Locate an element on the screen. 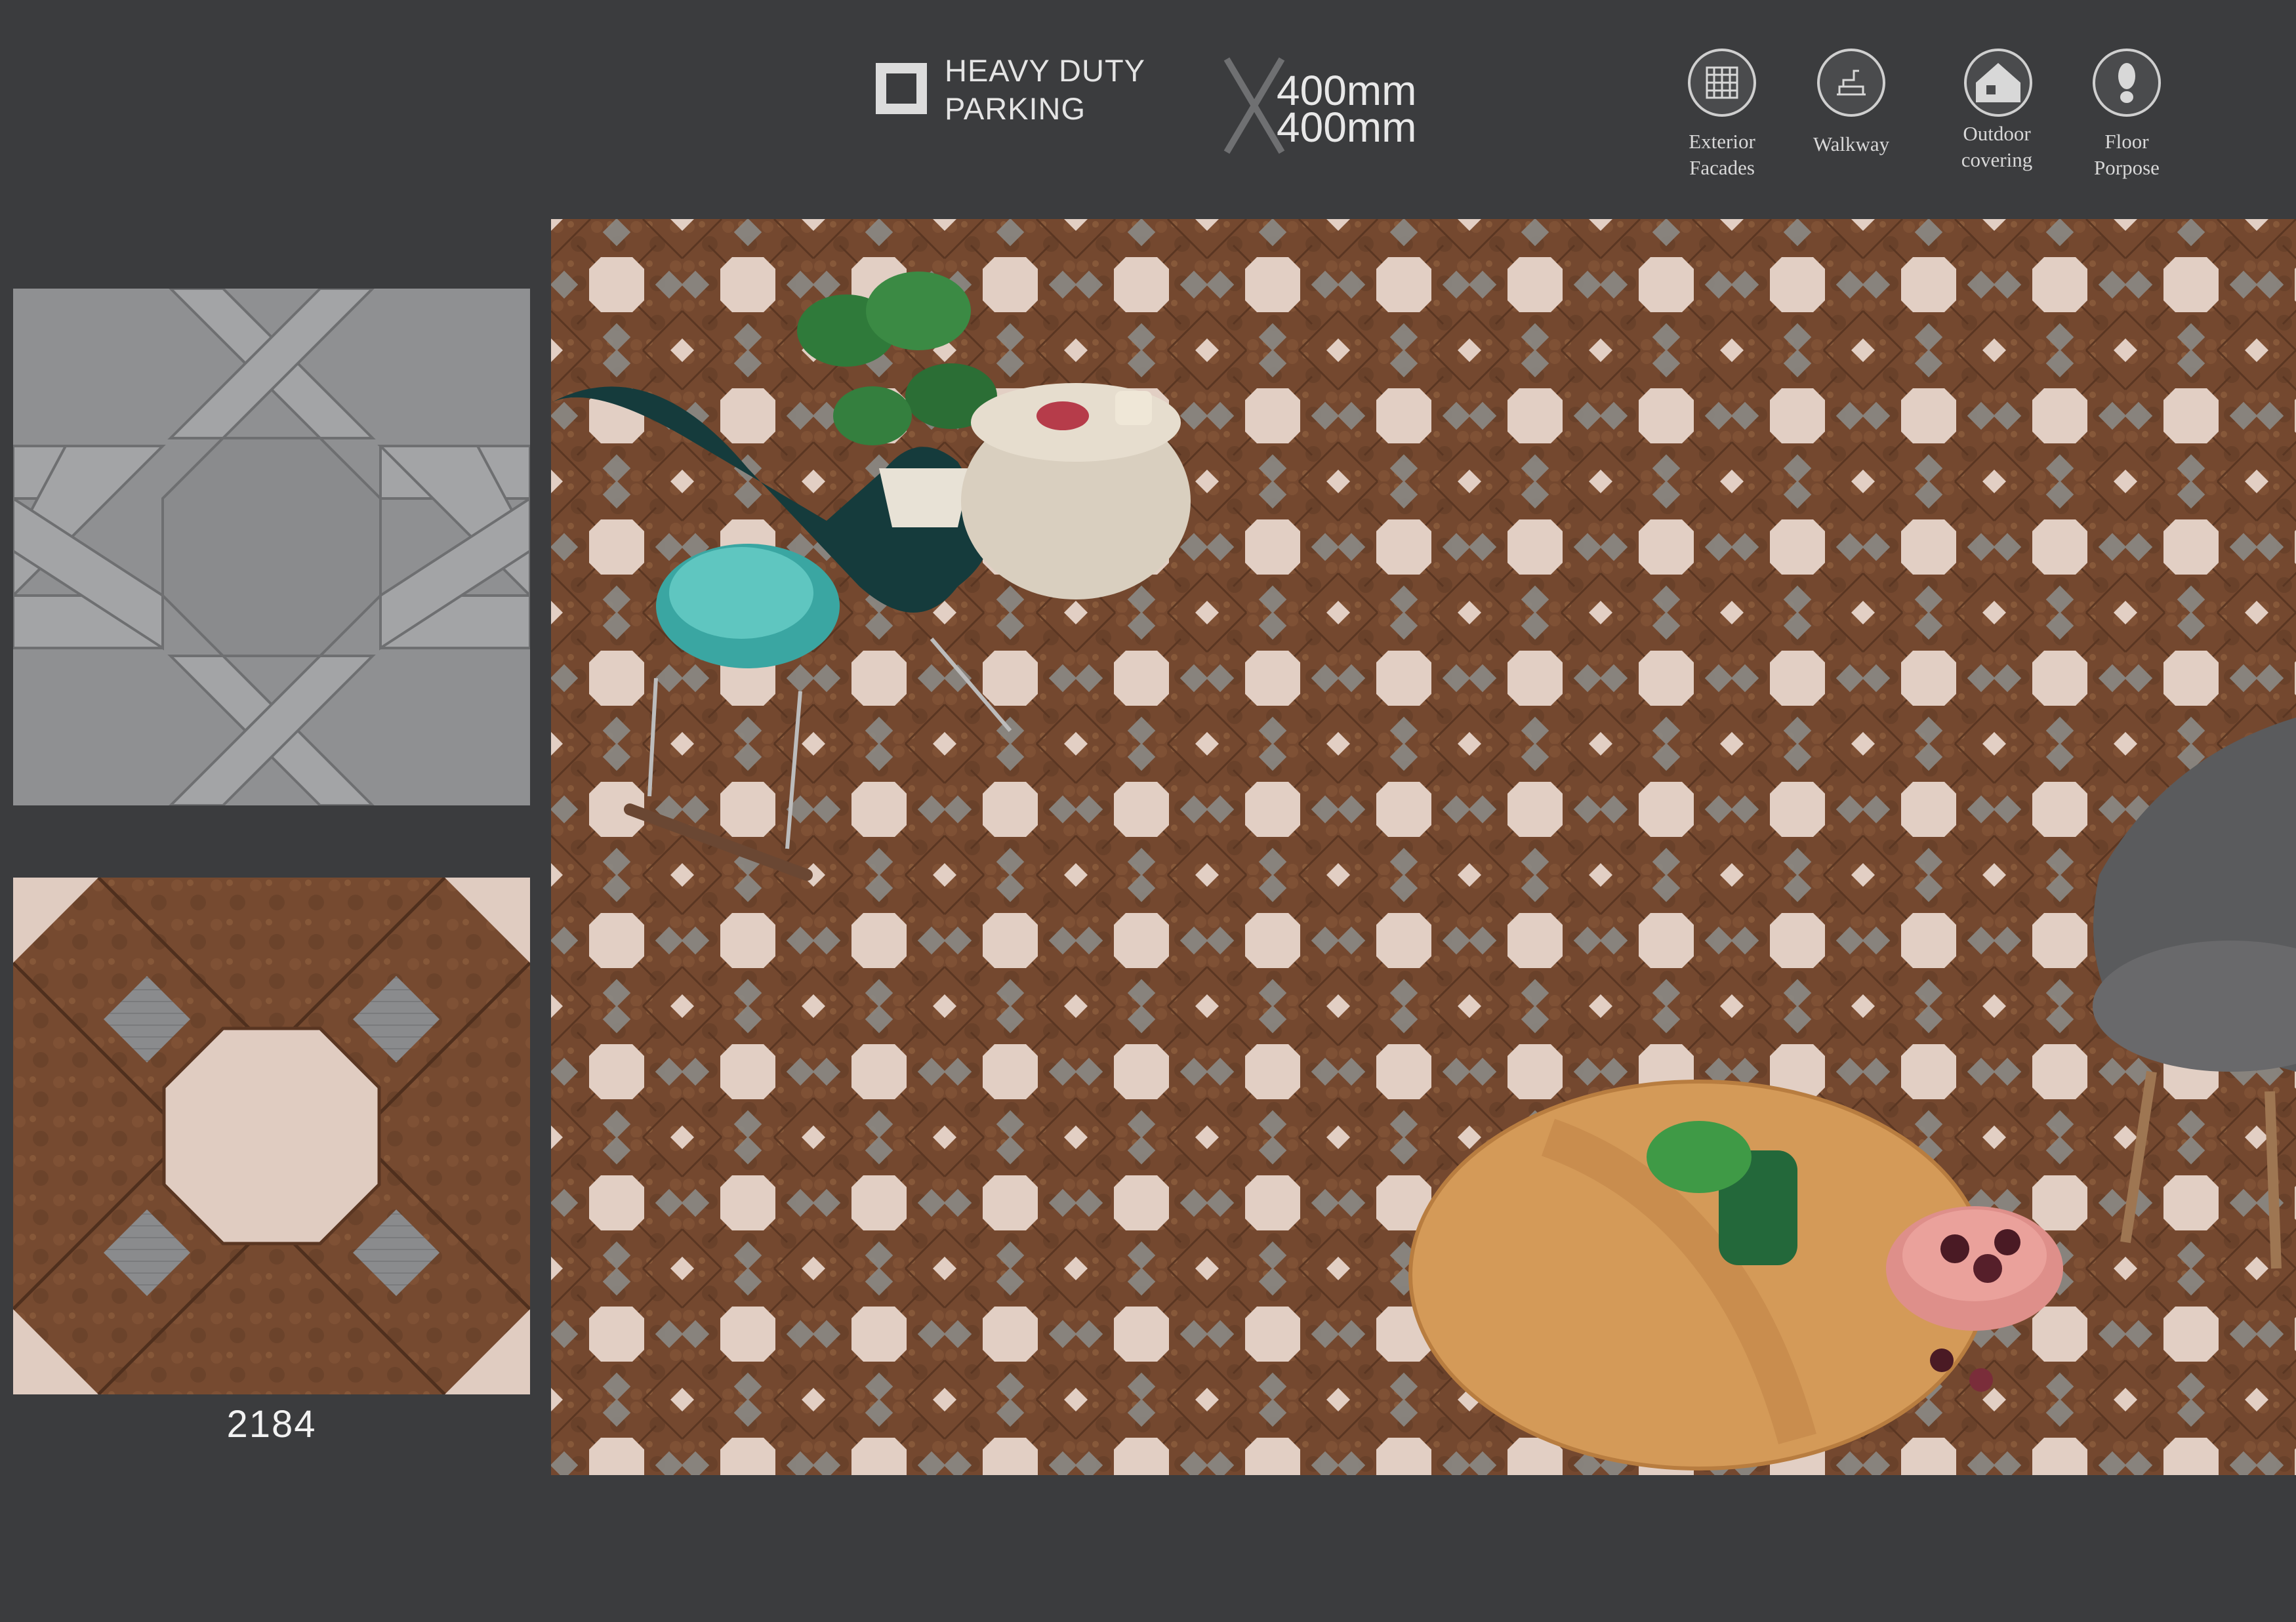  outdoor-covering-label-1: Outdoor is located at coordinates (1997, 134).